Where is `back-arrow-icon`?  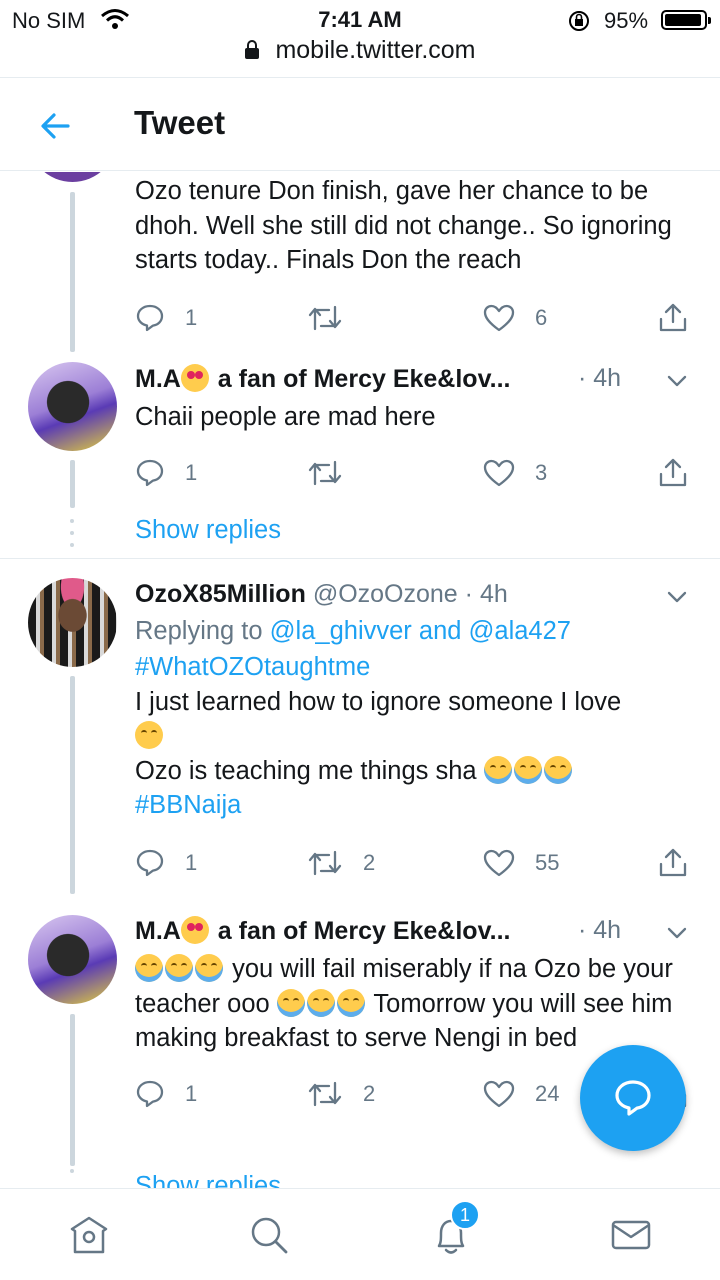
back-arrow-icon is located at coordinates (56, 126).